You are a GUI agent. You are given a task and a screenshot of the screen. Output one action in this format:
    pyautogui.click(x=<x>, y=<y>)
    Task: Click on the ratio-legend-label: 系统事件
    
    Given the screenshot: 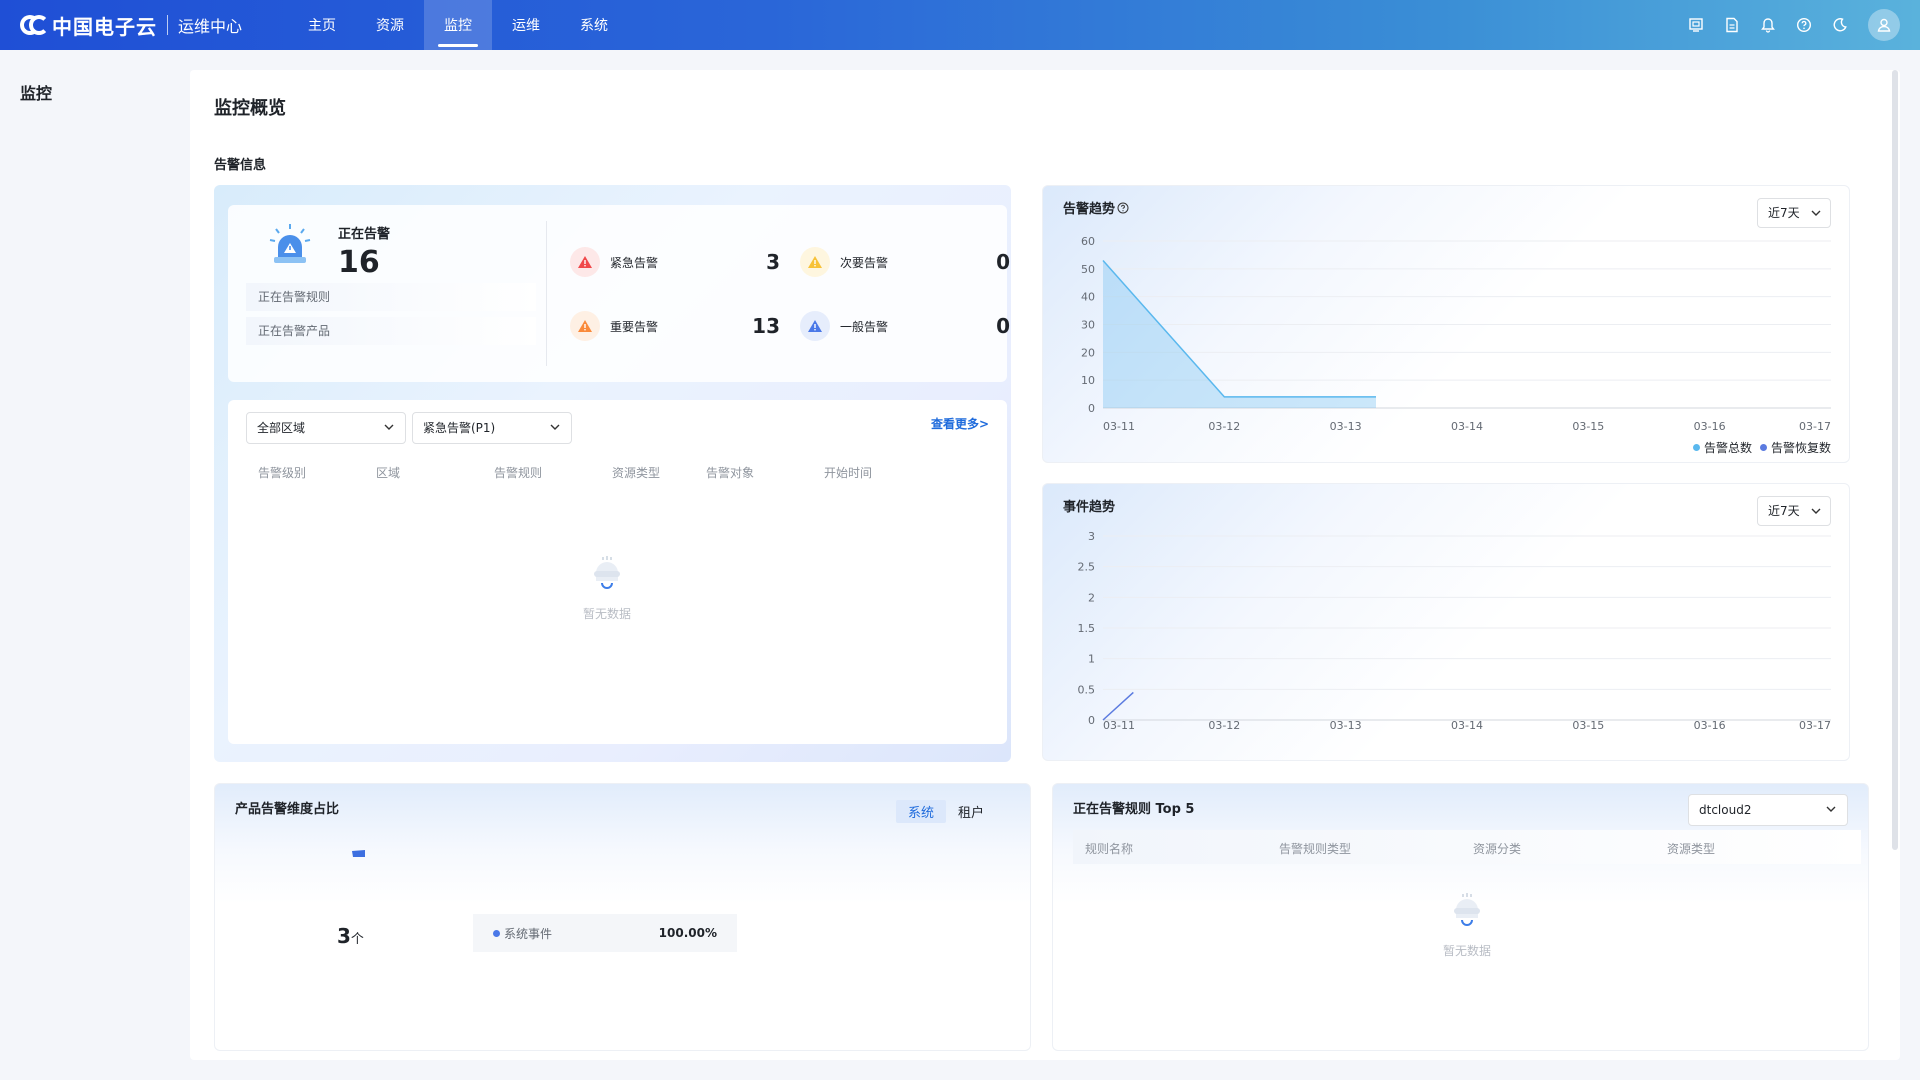 What is the action you would take?
    pyautogui.click(x=528, y=933)
    